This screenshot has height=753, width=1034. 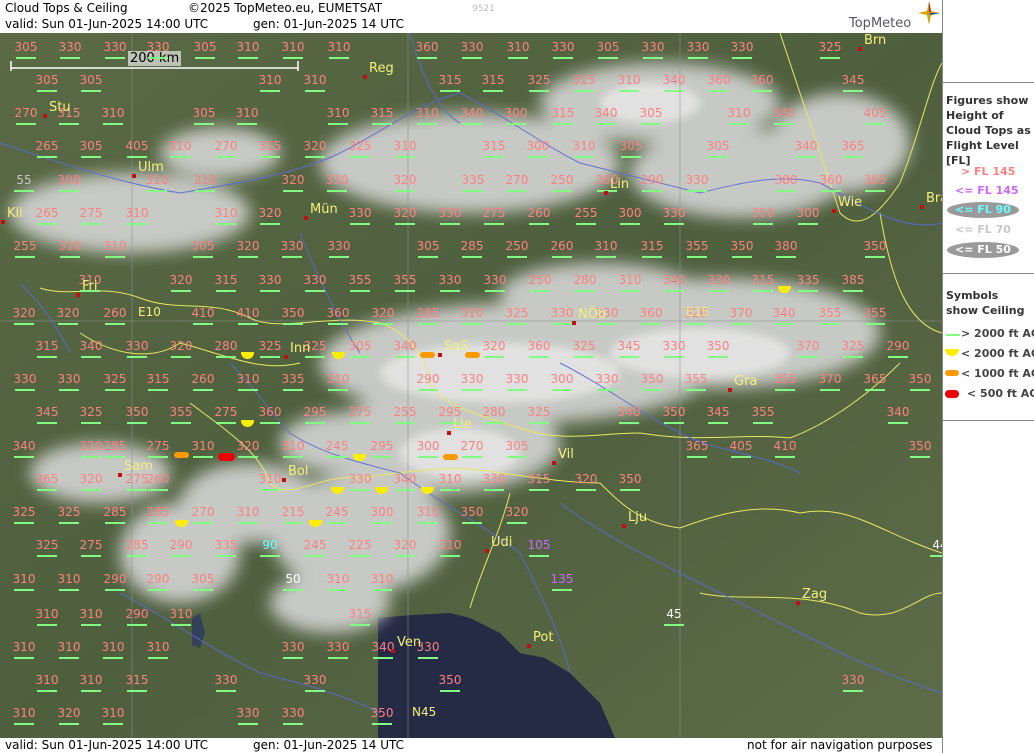 What do you see at coordinates (115, 313) in the screenshot?
I see `cloud-top-value: 260` at bounding box center [115, 313].